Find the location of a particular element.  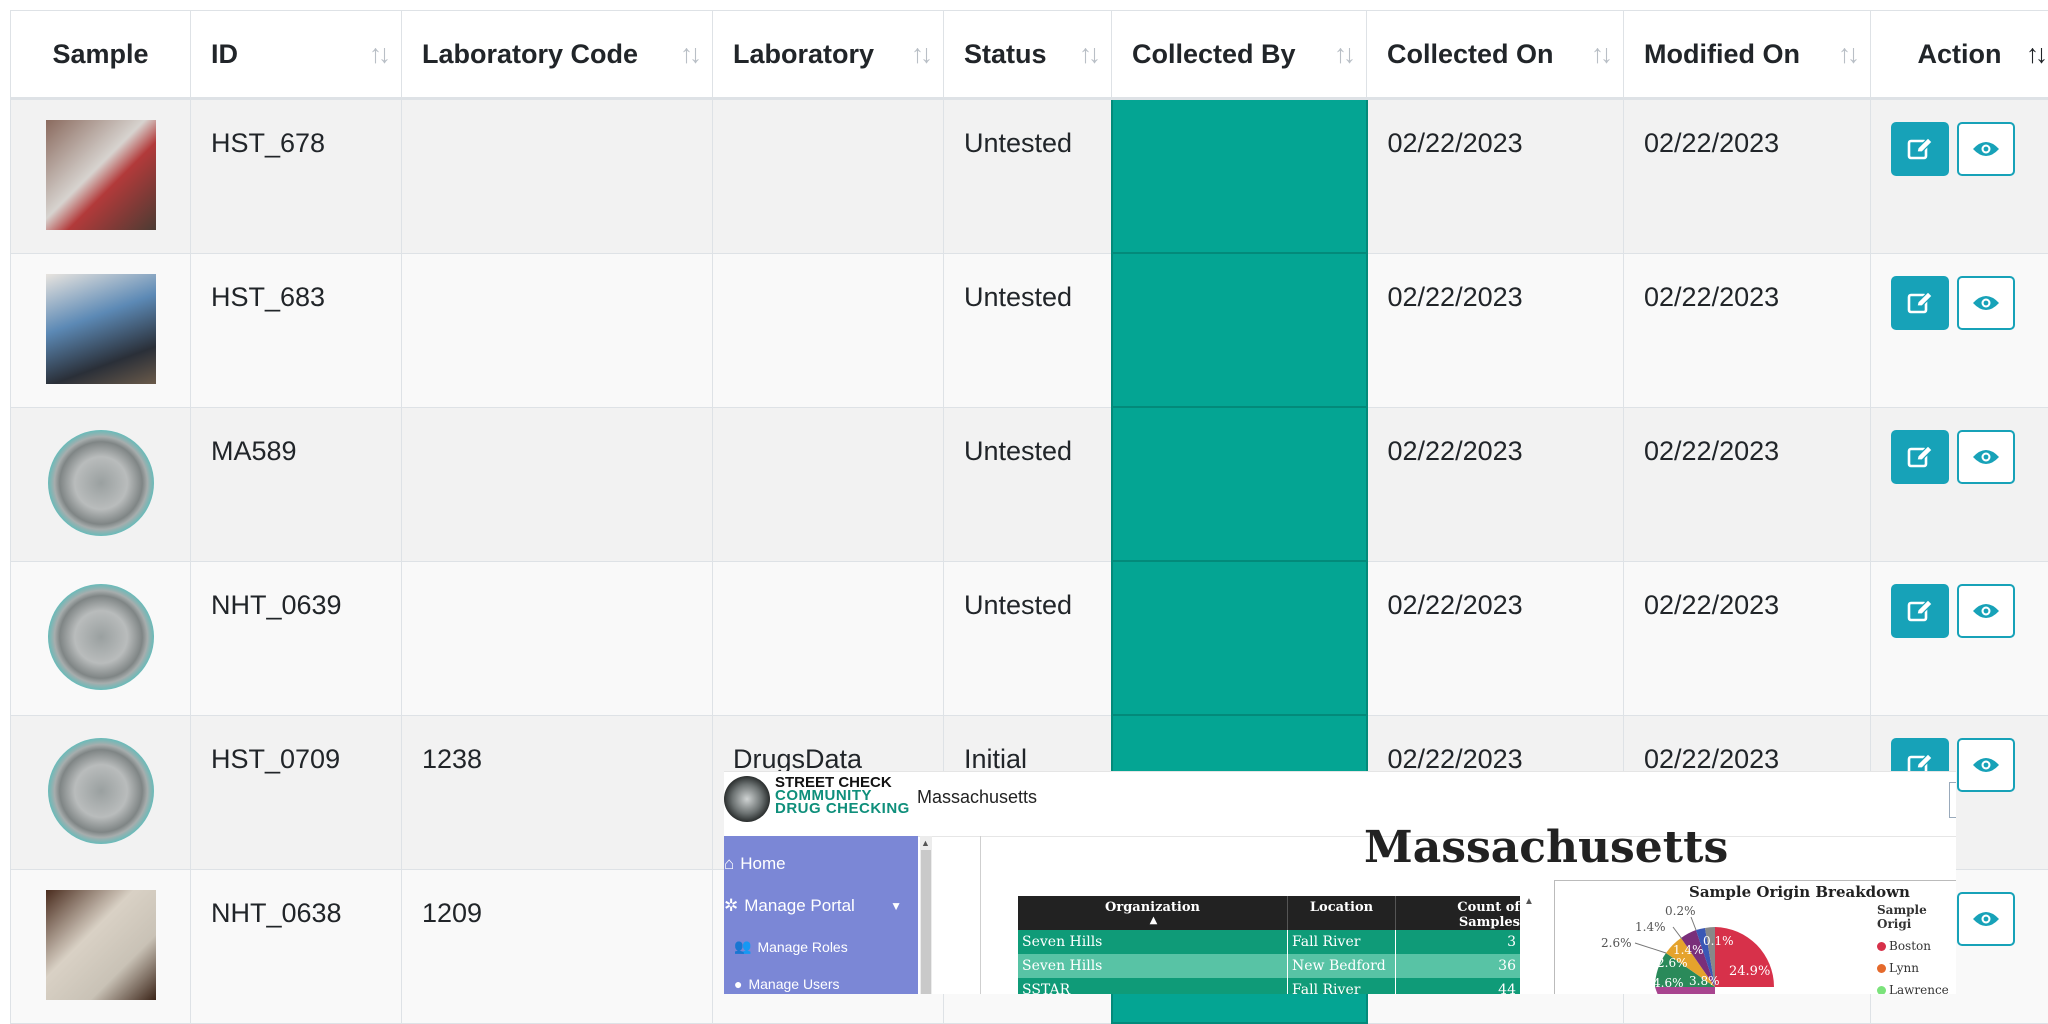

table-row: SSTAR Fall River 44 is located at coordinates (1269, 986).